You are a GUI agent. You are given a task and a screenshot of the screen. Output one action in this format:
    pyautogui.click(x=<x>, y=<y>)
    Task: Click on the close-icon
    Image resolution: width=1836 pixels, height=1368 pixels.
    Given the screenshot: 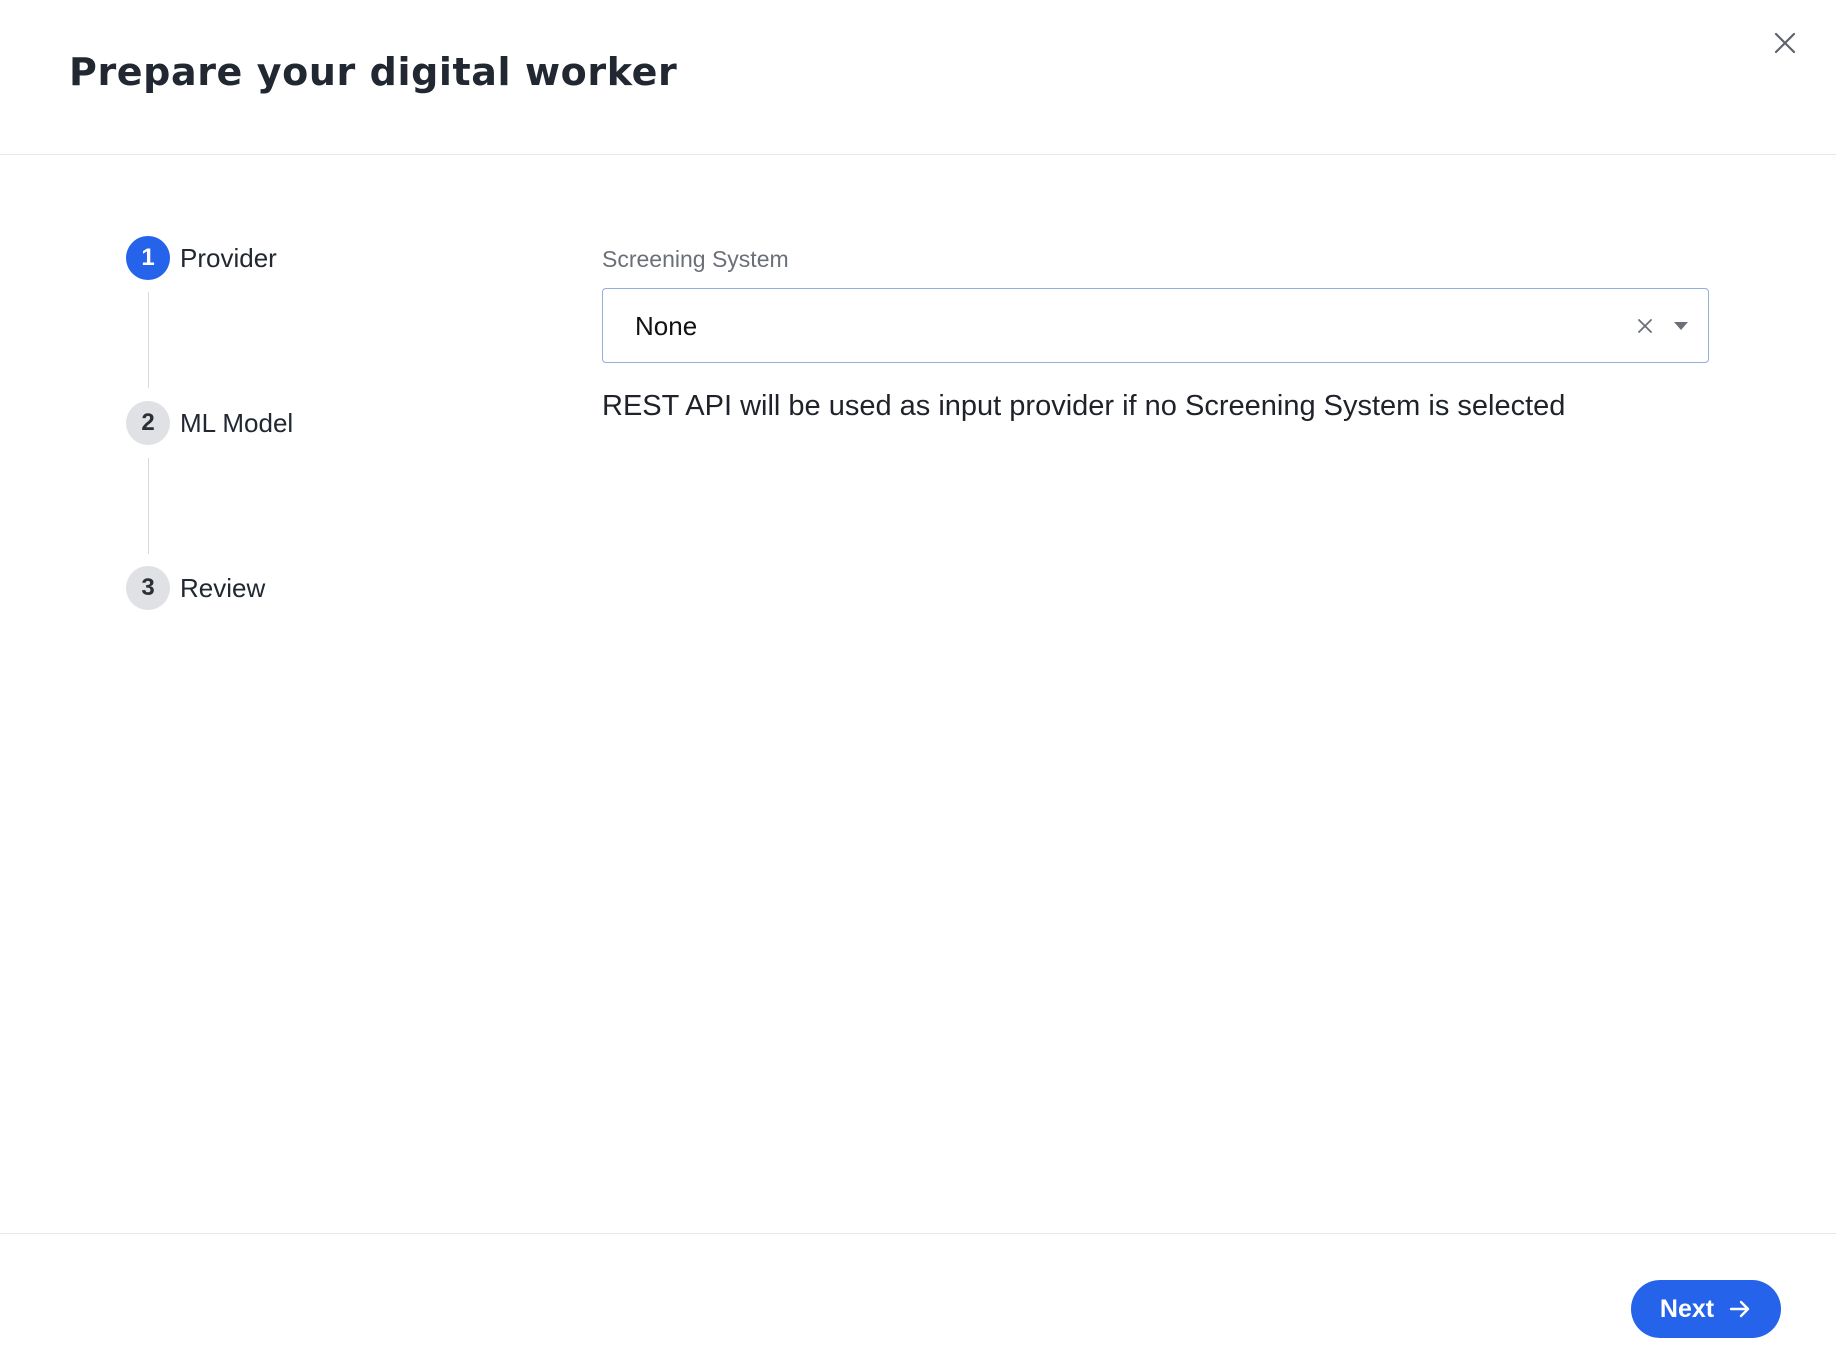 What is the action you would take?
    pyautogui.click(x=1785, y=43)
    